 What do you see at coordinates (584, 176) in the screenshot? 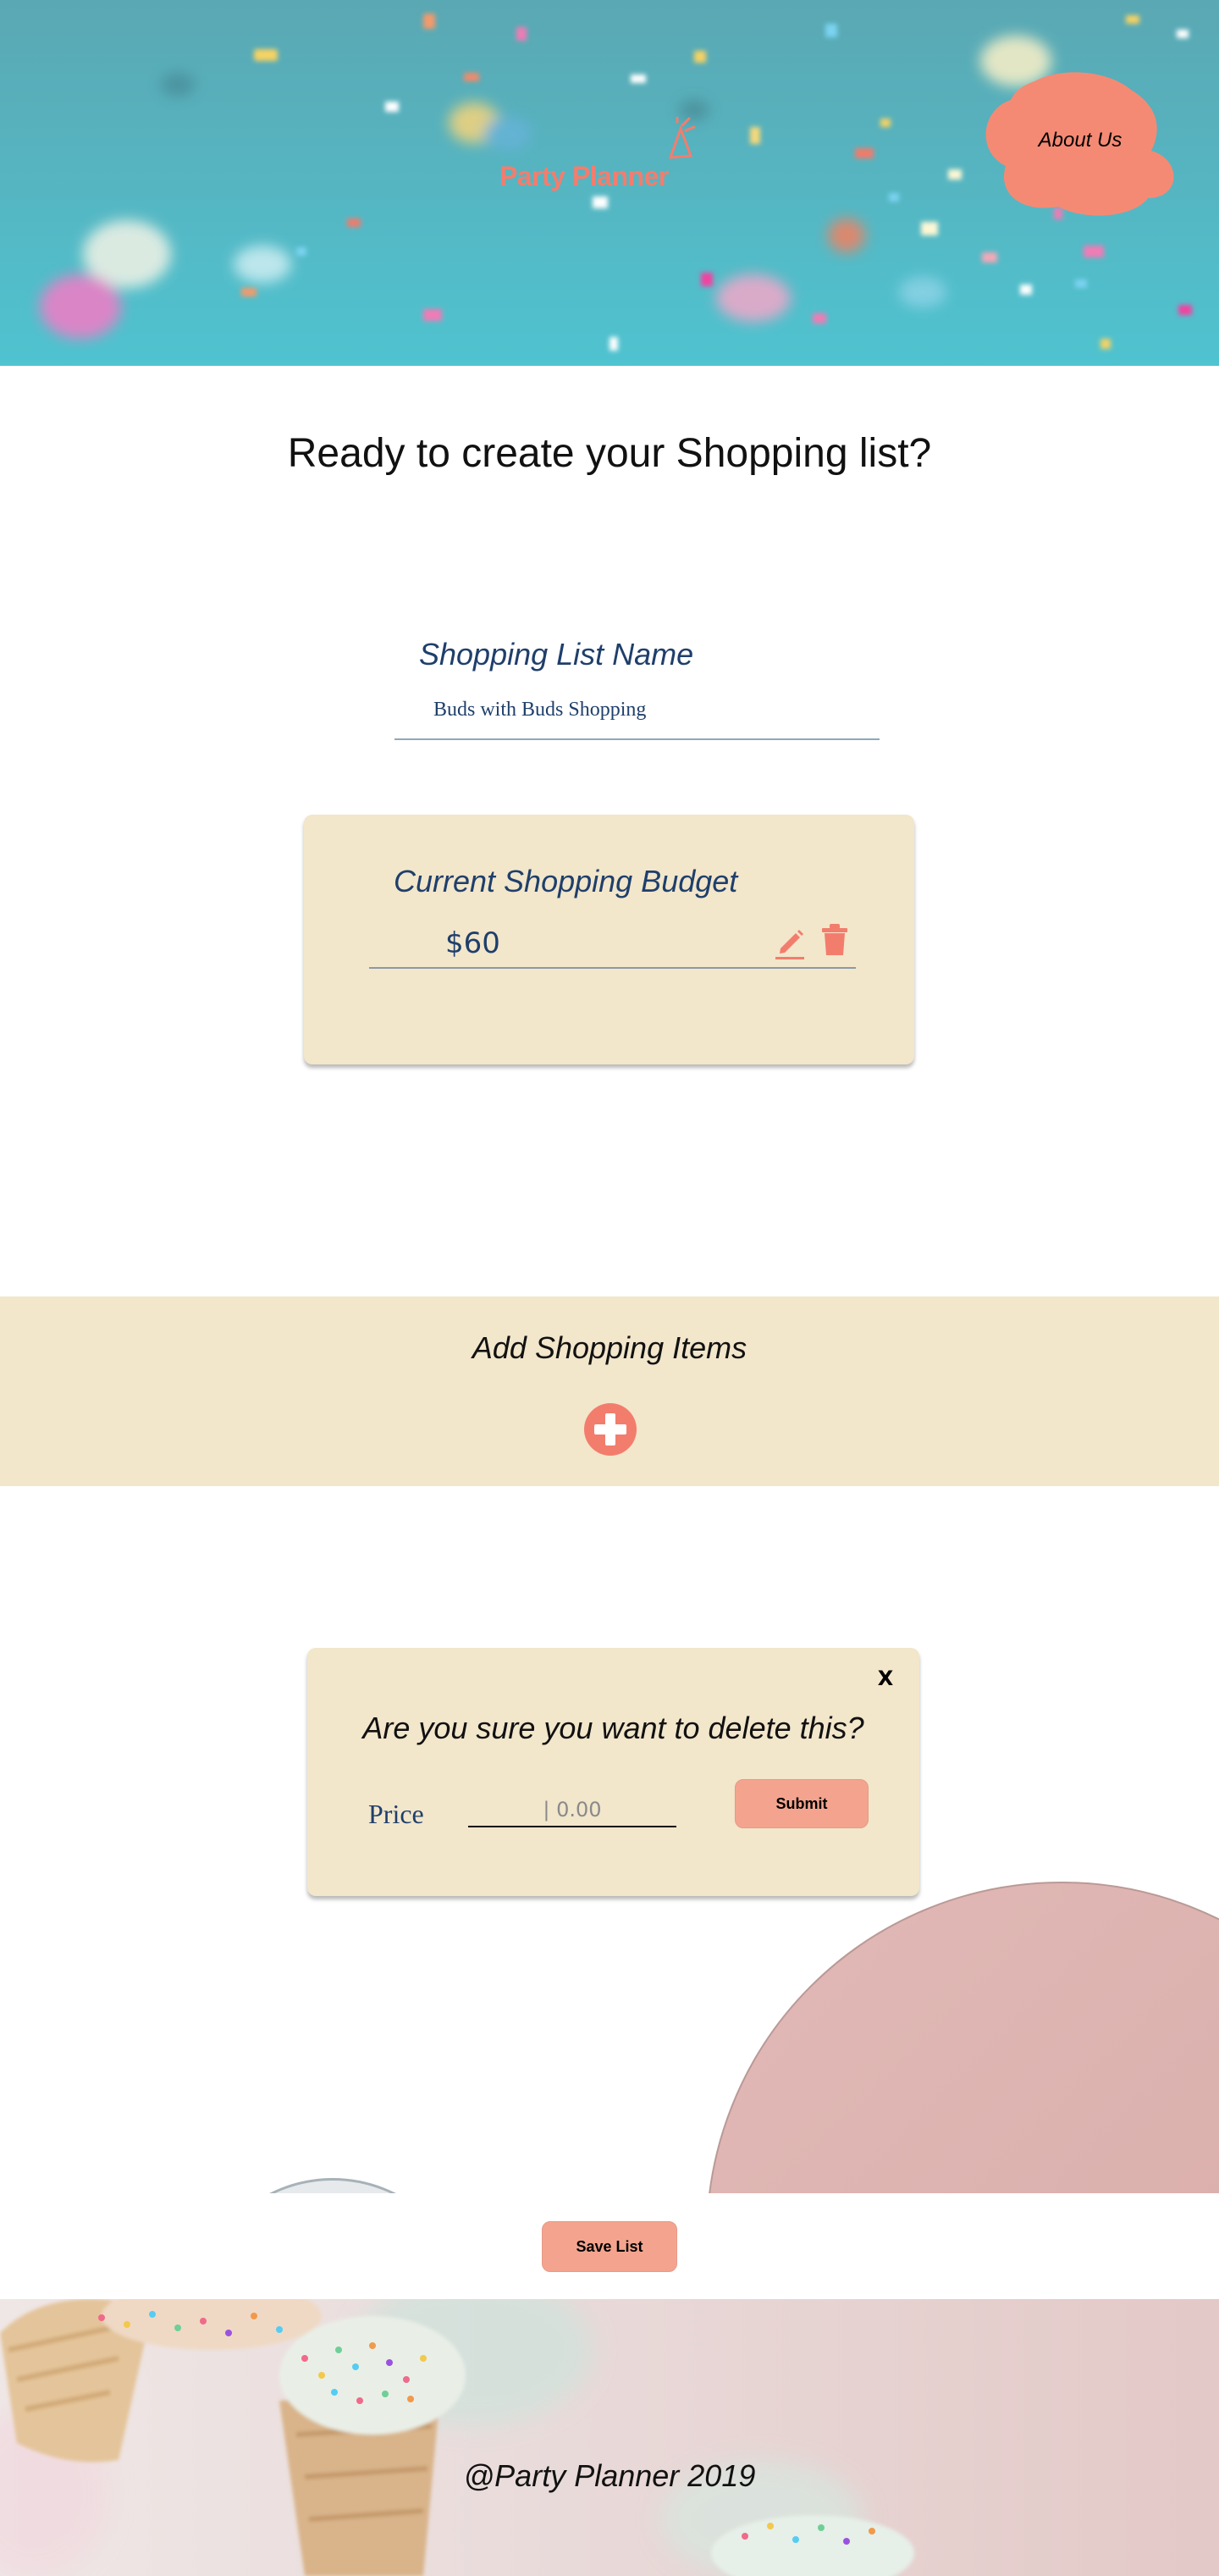
I see `brand-title: Party Planner` at bounding box center [584, 176].